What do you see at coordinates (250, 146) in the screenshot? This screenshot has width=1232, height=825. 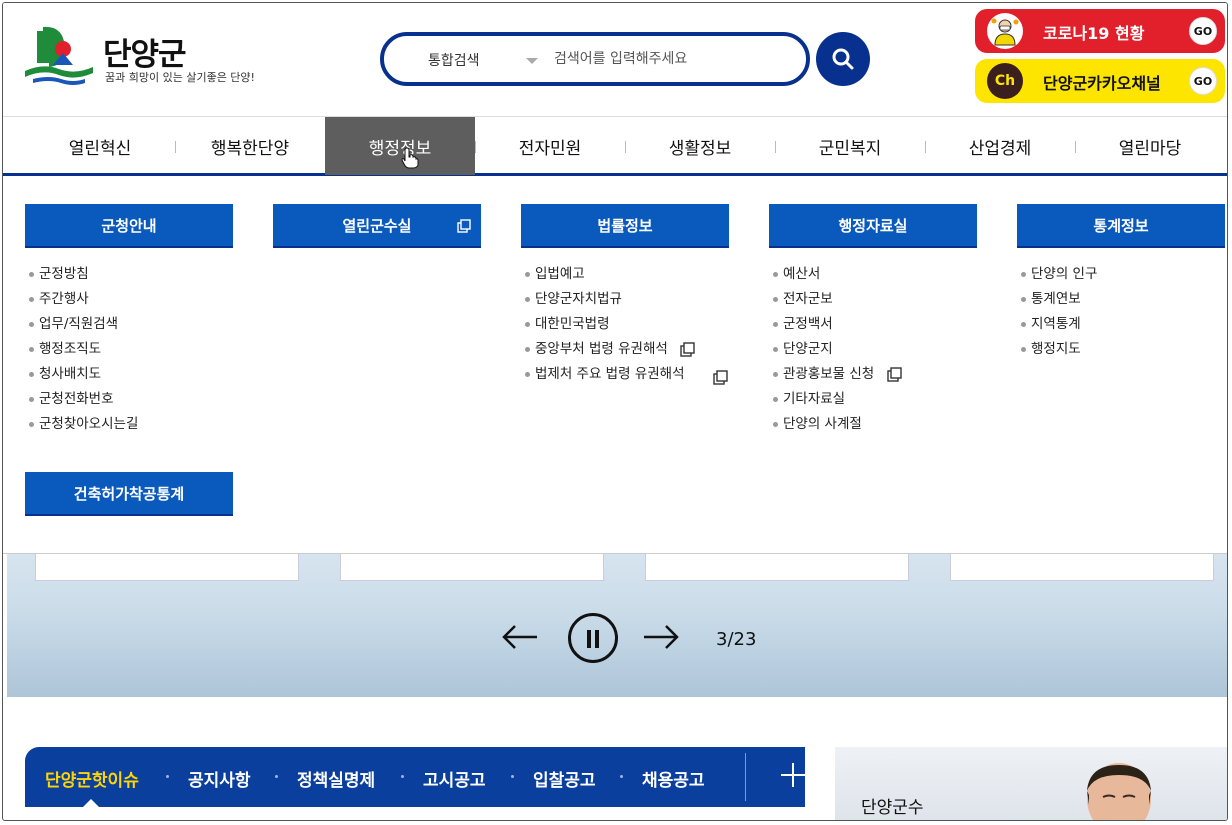 I see `gnb-item-happy-danyang: 행복한단양` at bounding box center [250, 146].